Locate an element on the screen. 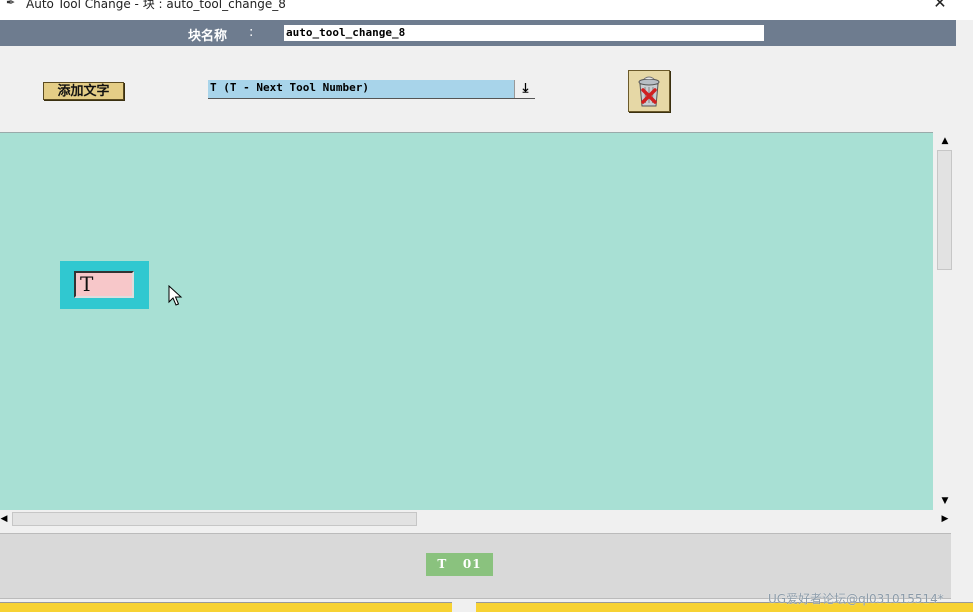 This screenshot has height=612, width=973. address-tile: T is located at coordinates (104, 285).